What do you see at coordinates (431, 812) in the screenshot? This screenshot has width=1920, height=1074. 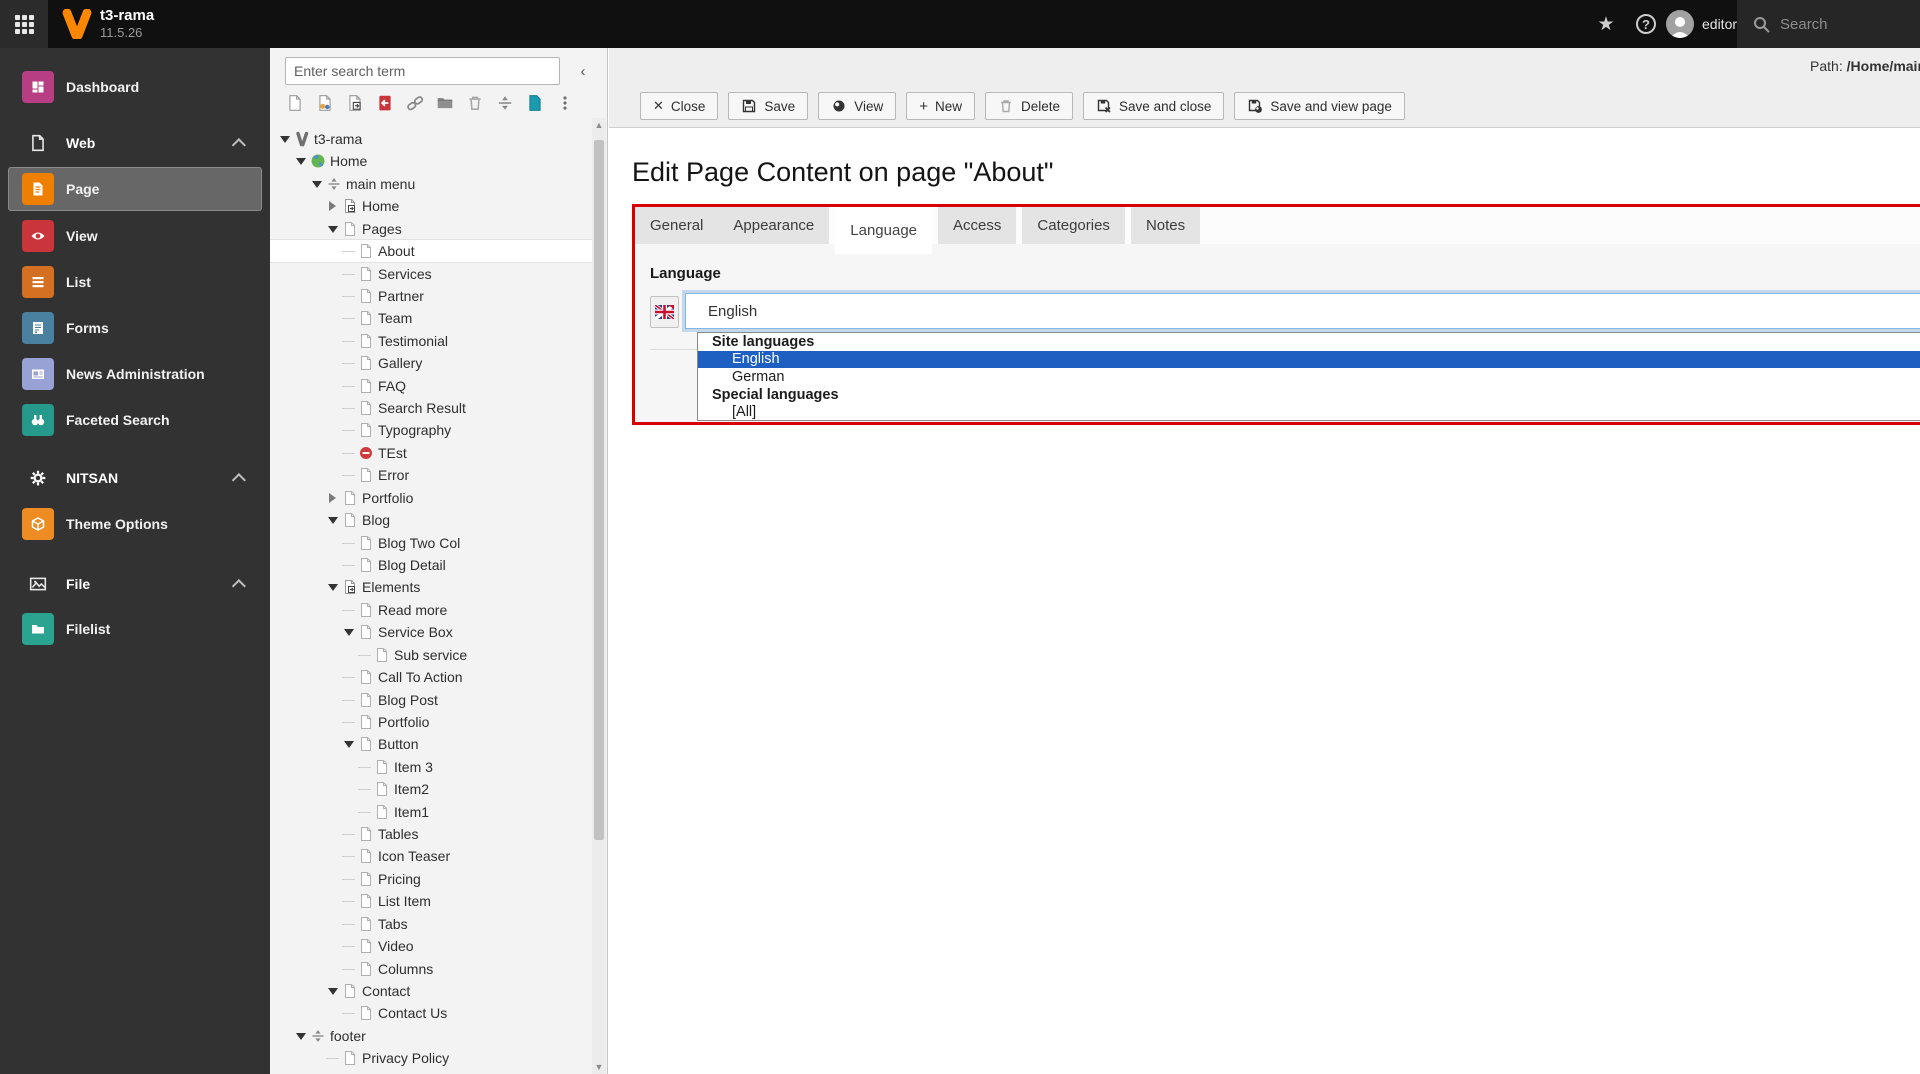 I see `tree-node-item1: Item1` at bounding box center [431, 812].